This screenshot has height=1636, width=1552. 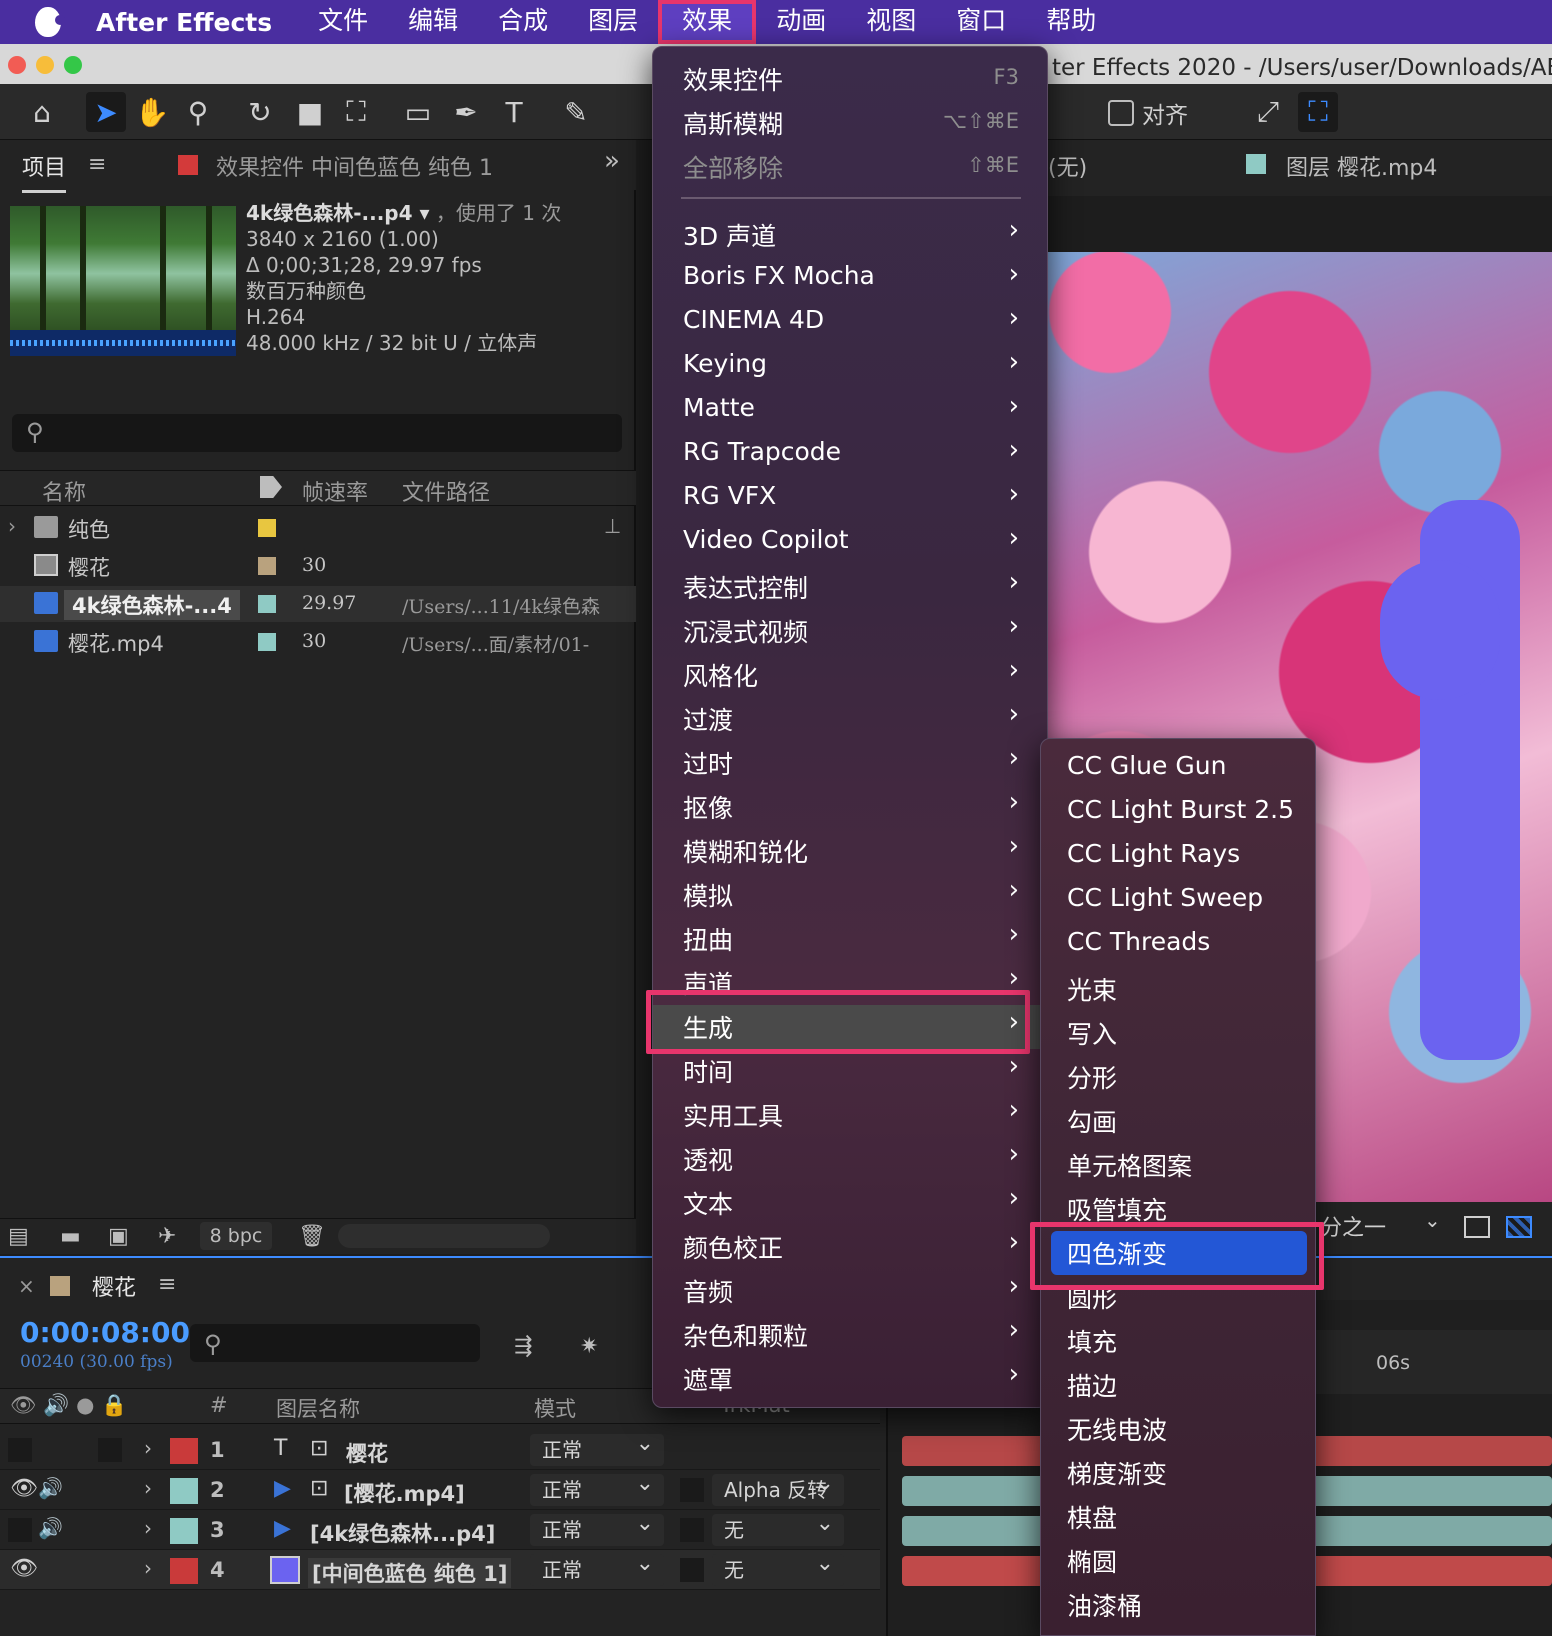 What do you see at coordinates (778, 1487) in the screenshot?
I see `track-matte-select: Alpha 反转` at bounding box center [778, 1487].